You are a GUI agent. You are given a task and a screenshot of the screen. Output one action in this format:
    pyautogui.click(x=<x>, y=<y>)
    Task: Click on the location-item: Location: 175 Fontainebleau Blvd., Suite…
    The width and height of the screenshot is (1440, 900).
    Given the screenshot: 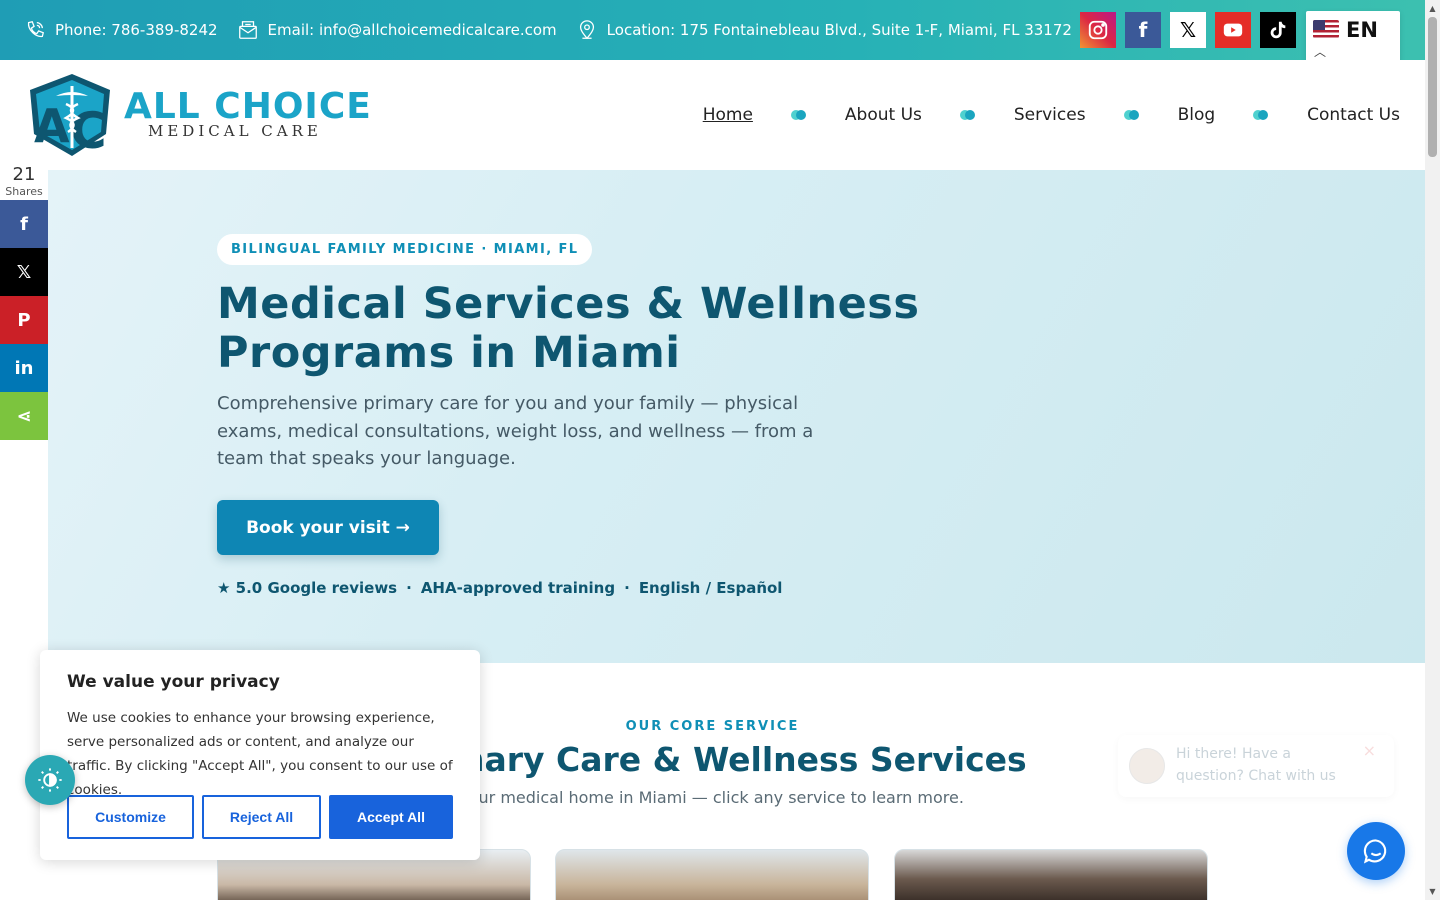 What is the action you would take?
    pyautogui.click(x=824, y=30)
    